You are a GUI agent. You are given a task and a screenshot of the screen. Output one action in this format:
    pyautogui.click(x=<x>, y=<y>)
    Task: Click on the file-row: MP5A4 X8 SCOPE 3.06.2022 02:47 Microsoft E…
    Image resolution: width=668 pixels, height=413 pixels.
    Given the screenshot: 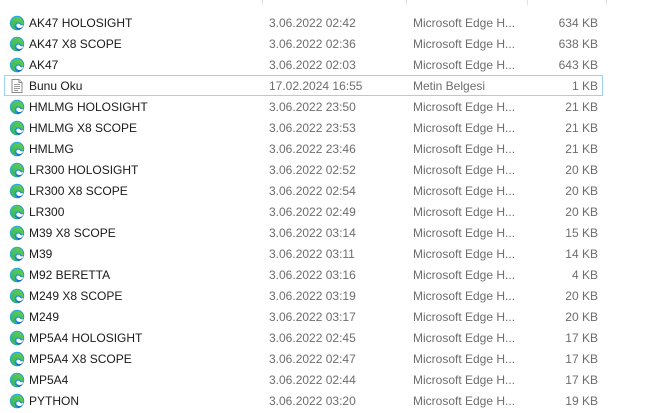 What is the action you would take?
    pyautogui.click(x=303, y=358)
    